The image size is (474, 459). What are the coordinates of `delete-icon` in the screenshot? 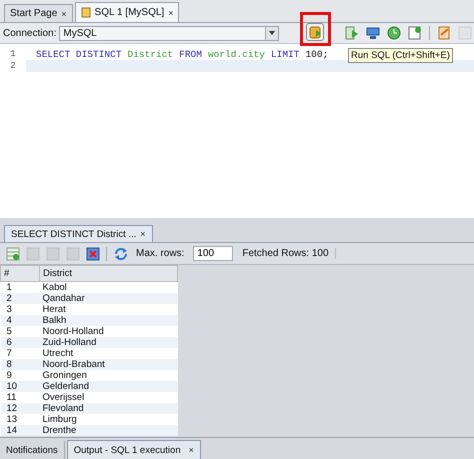 It's located at (92, 254).